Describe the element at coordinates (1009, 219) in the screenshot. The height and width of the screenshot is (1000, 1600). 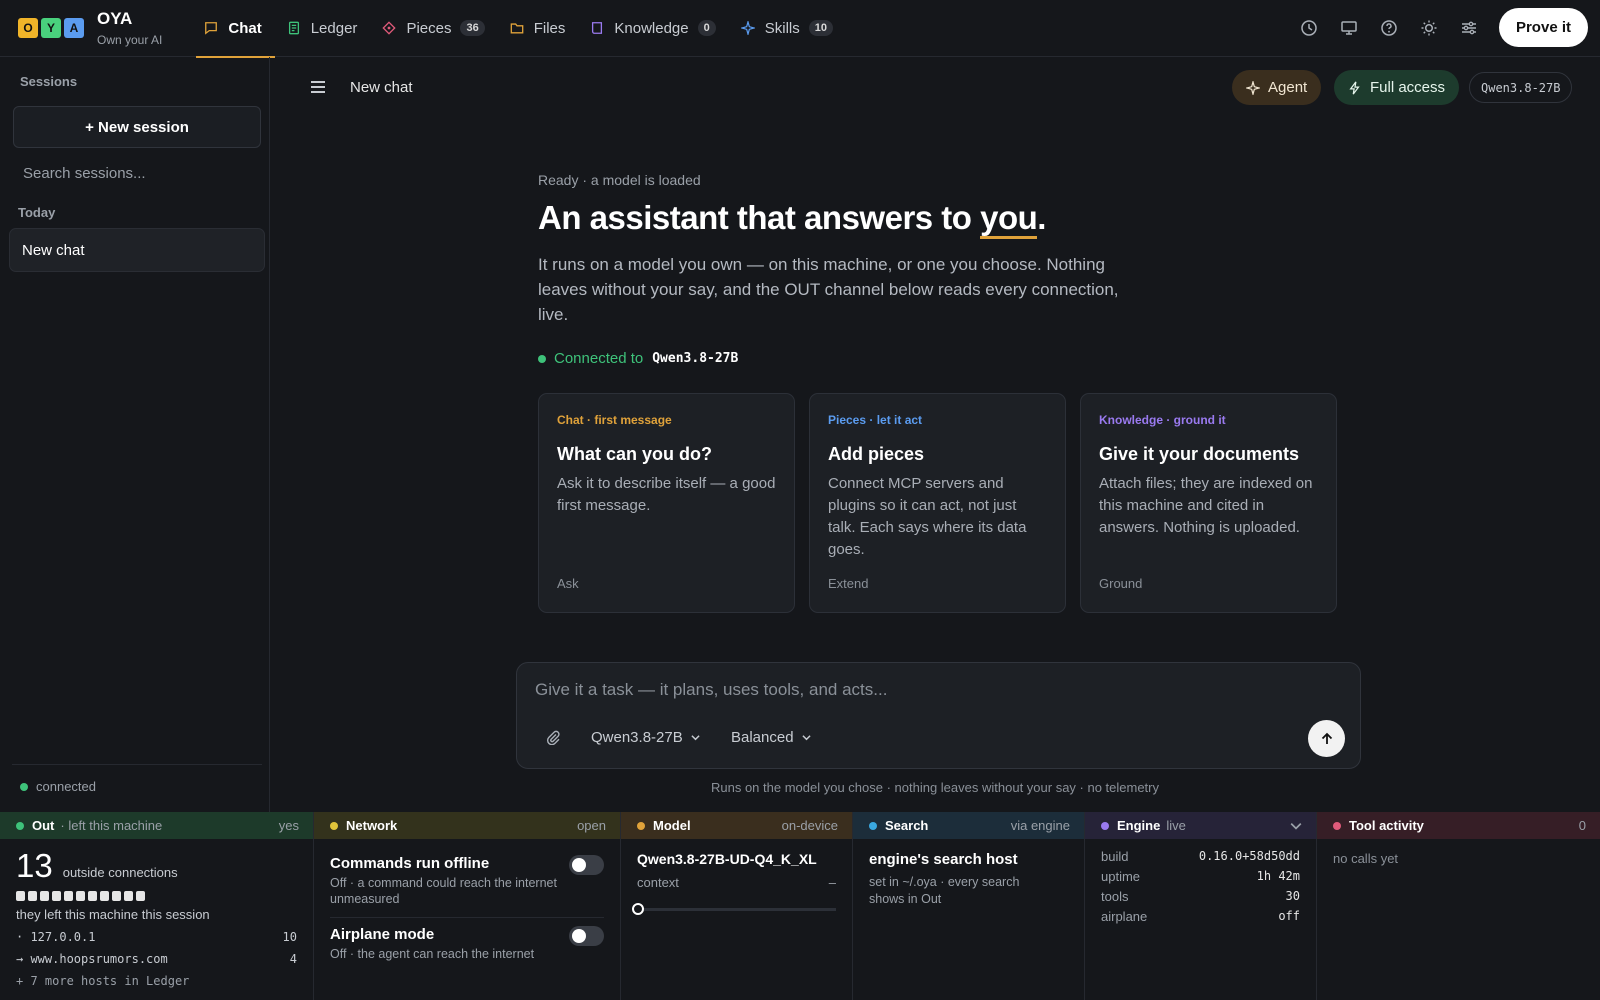
I see `hero-title-emphasis: you` at that location.